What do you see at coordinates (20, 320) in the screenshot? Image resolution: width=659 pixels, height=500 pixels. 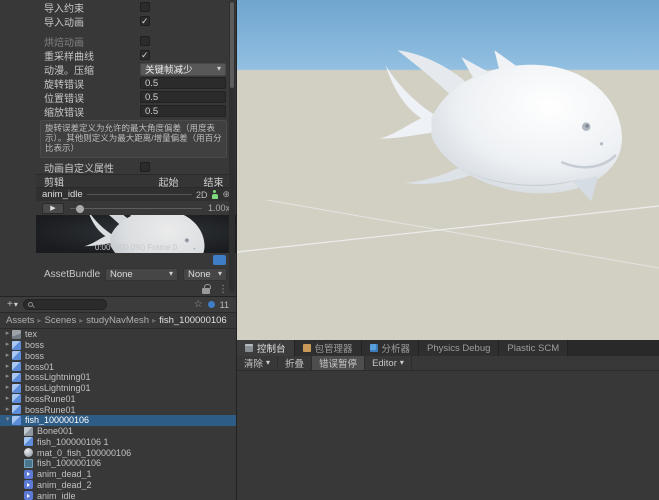 I see `breadcrumb-item: Assets` at bounding box center [20, 320].